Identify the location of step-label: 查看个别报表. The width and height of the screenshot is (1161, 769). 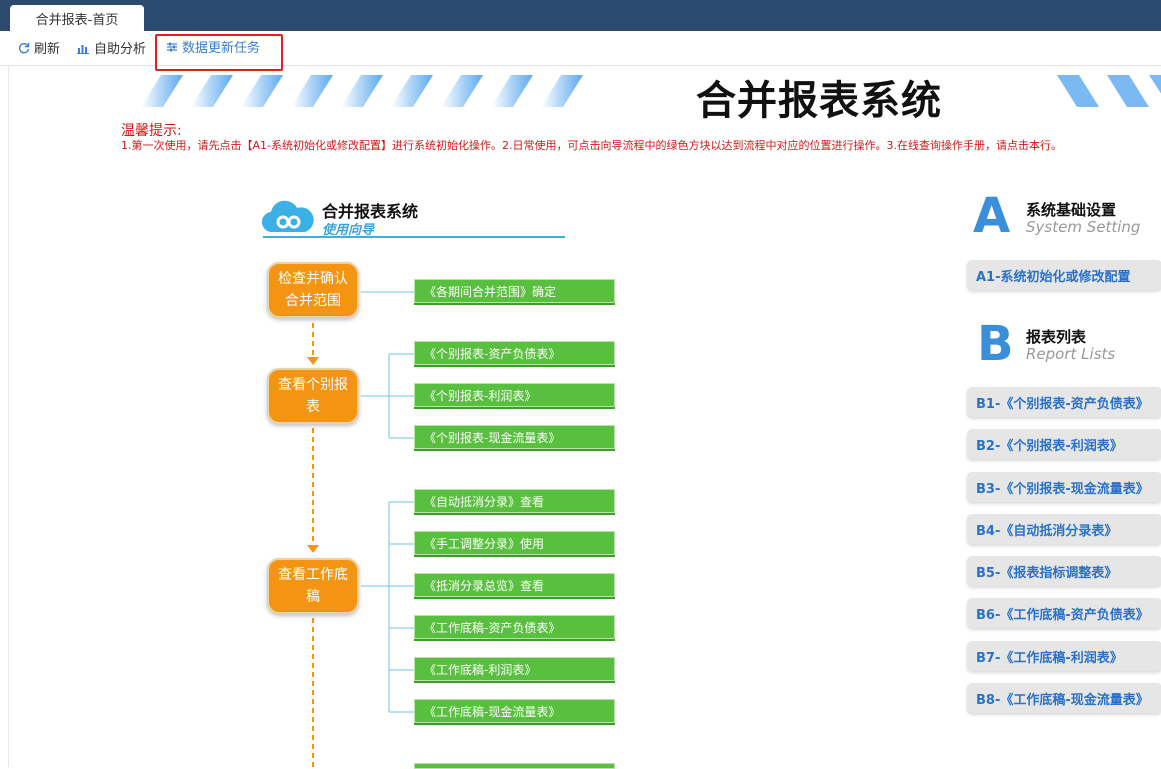
(313, 396).